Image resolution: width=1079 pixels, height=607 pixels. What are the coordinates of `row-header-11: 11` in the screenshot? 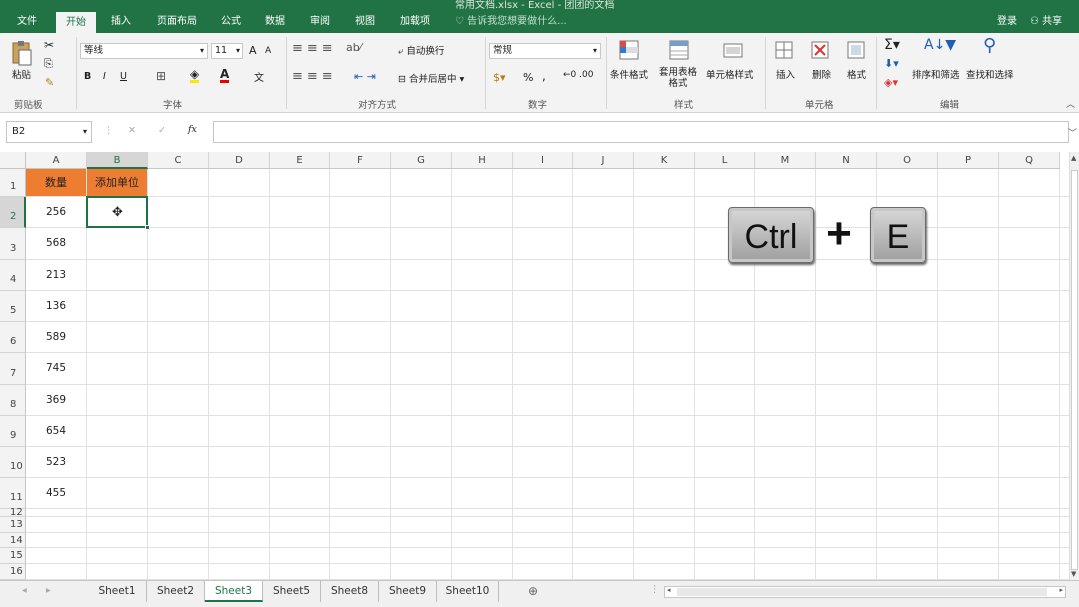 It's located at (13, 493).